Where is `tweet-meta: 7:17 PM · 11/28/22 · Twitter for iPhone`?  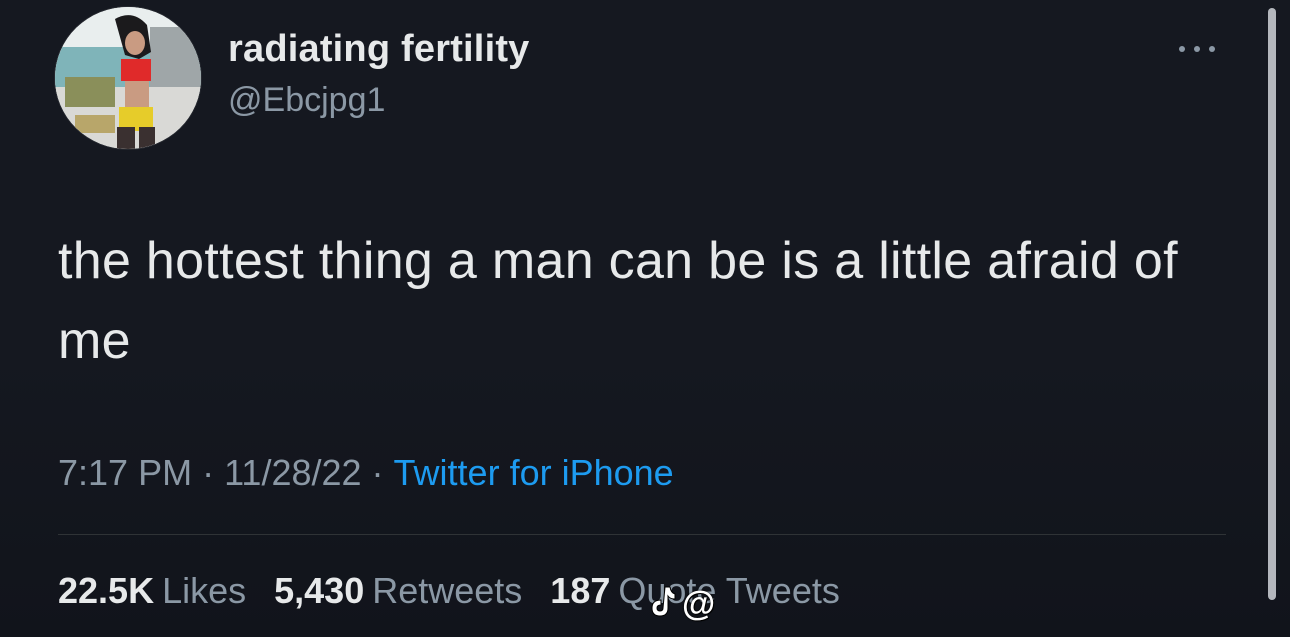
tweet-meta: 7:17 PM · 11/28/22 · Twitter for iPhone is located at coordinates (366, 473).